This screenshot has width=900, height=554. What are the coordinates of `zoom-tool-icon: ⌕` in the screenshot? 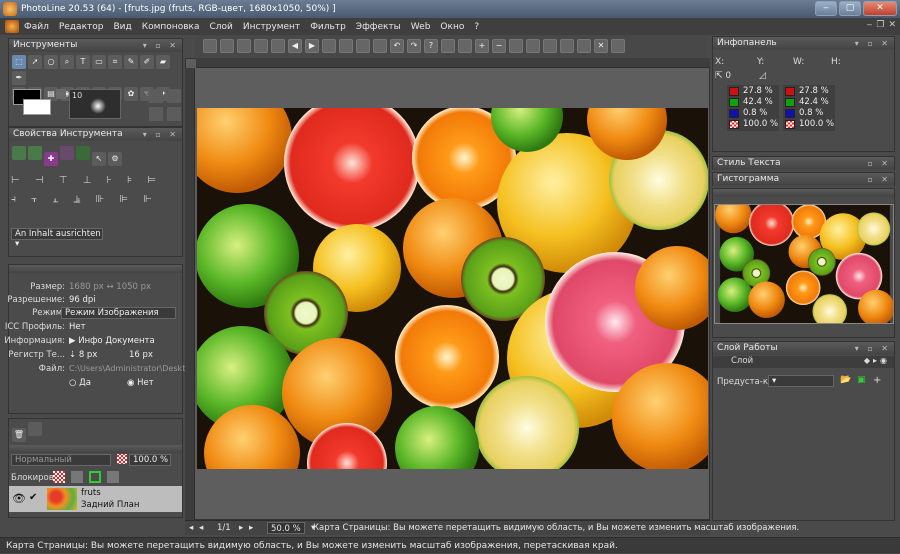 It's located at (67, 62).